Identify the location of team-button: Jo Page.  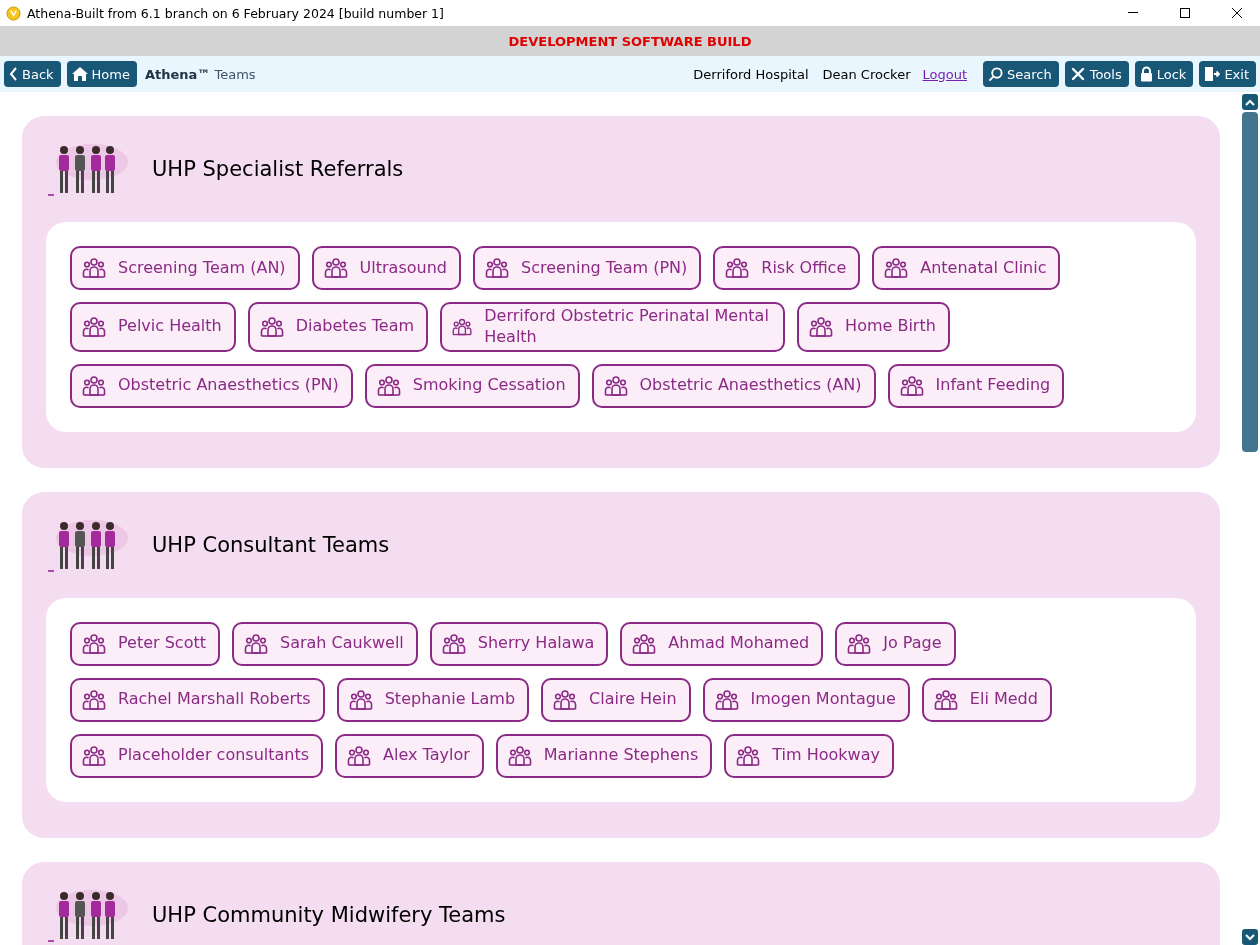
(895, 643).